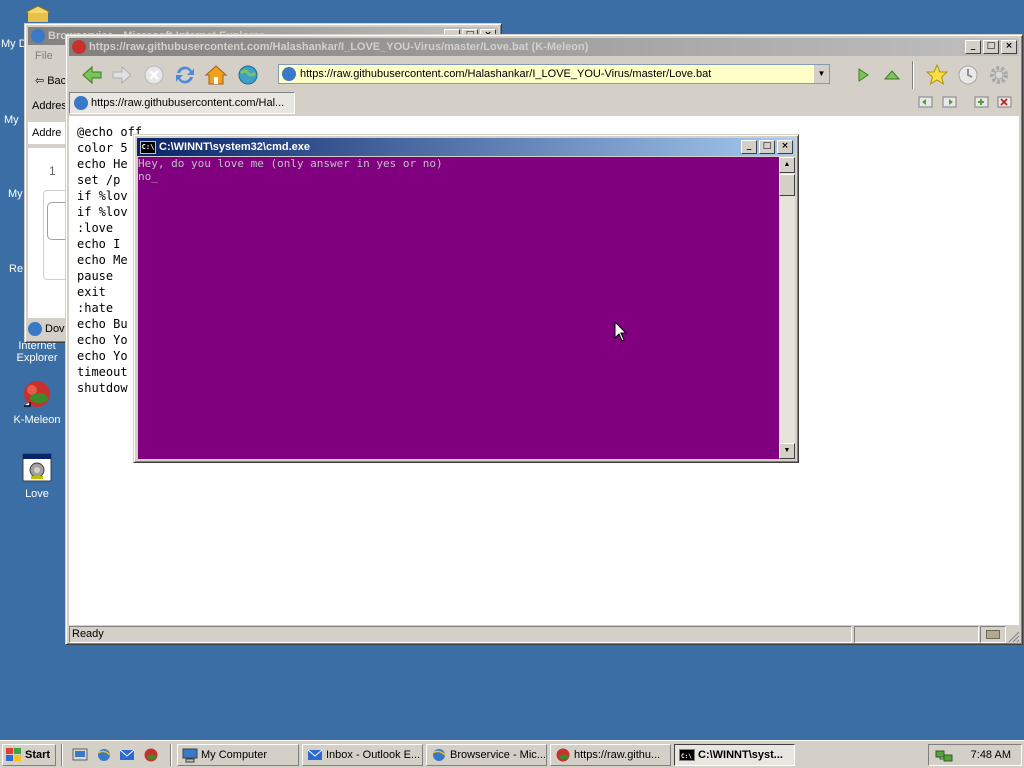 The width and height of the screenshot is (1024, 768). Describe the element at coordinates (787, 451) in the screenshot. I see `scroll-down-icon: ▼` at that location.